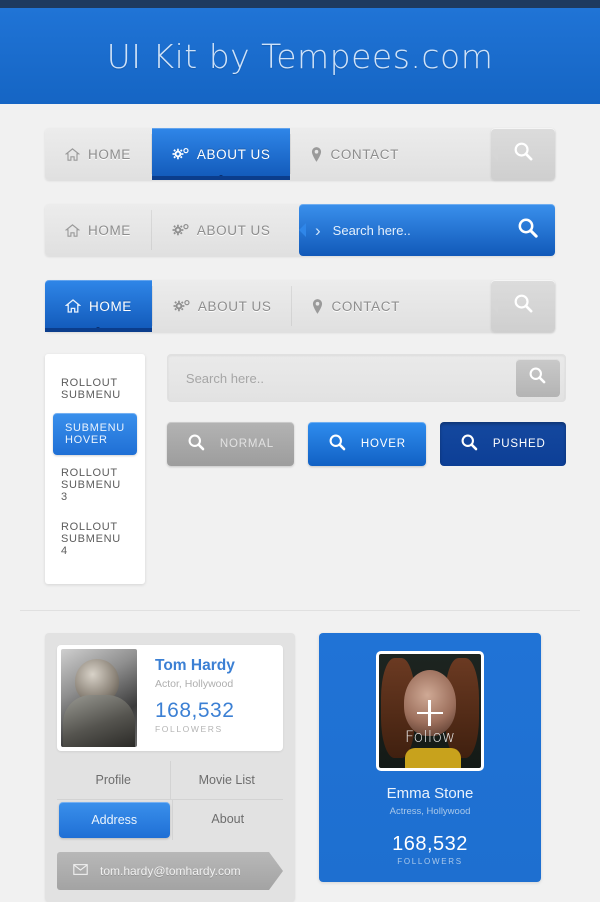  I want to click on profile-name: Tom Hardy, so click(195, 665).